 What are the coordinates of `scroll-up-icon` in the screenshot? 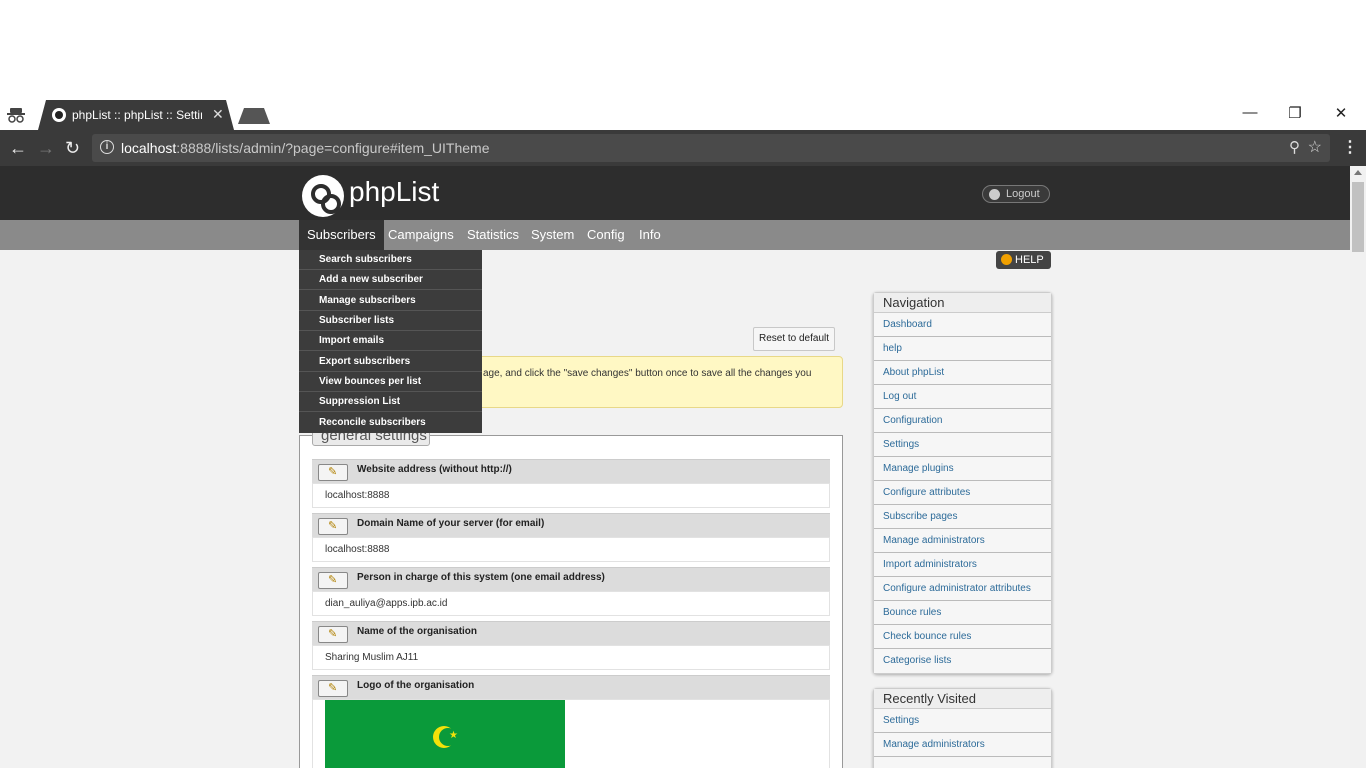 It's located at (1358, 172).